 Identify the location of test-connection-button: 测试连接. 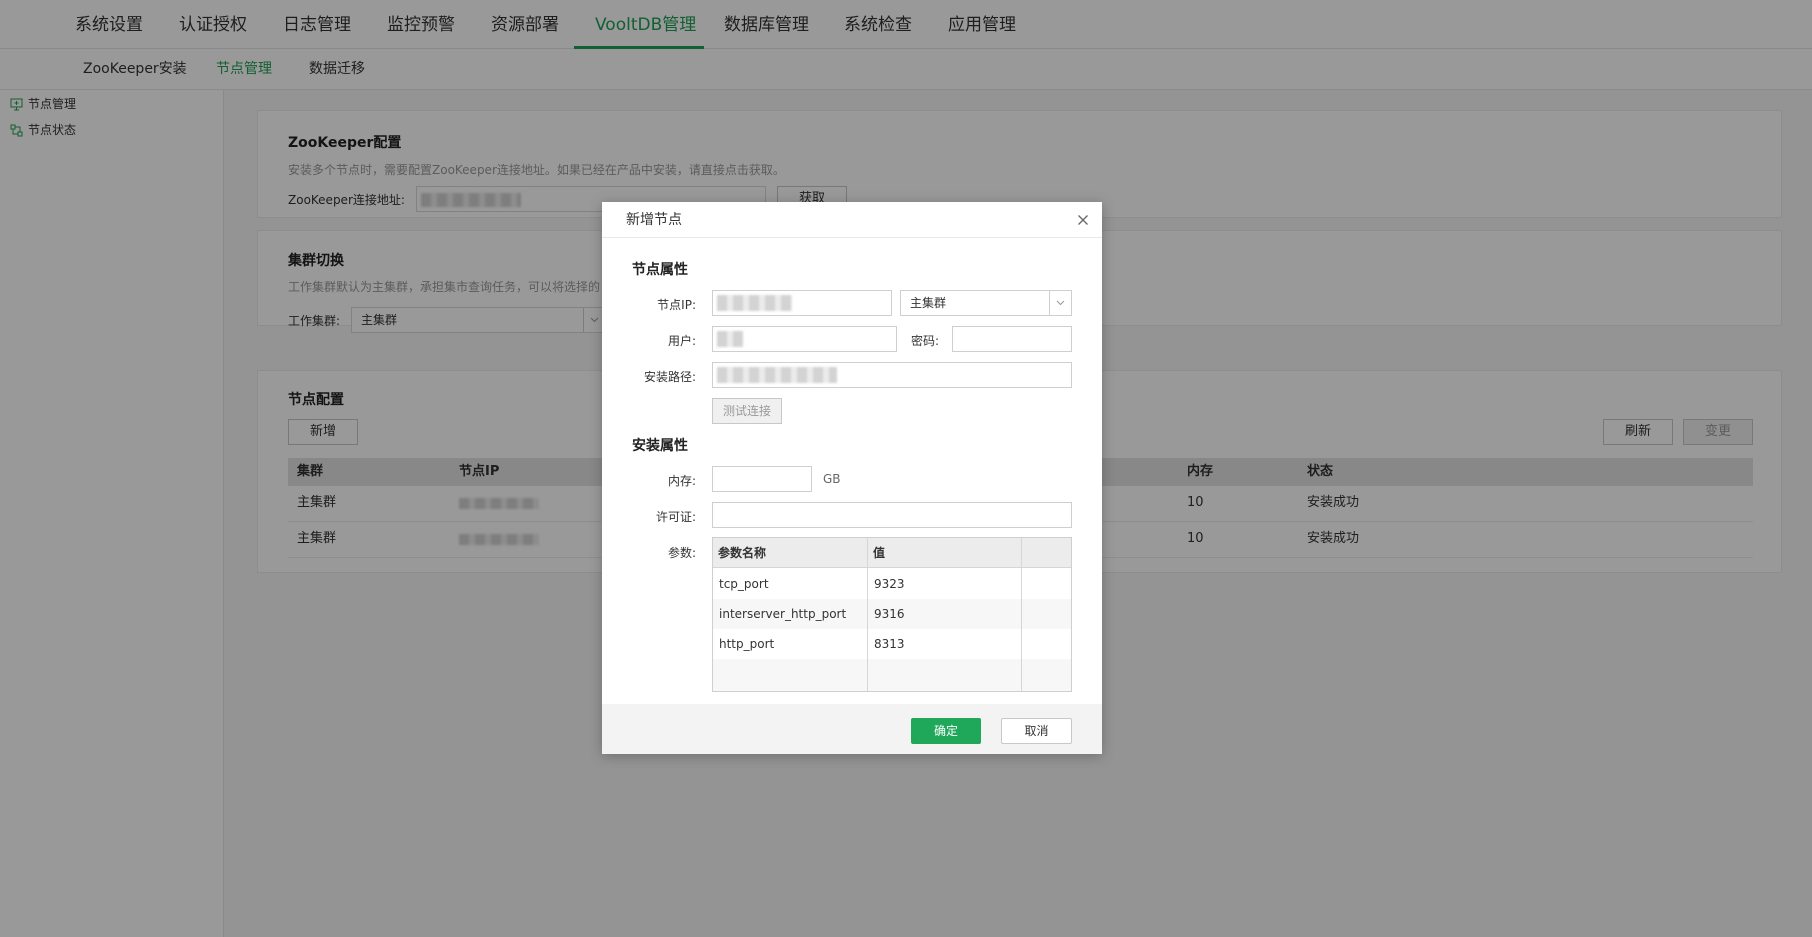
(747, 411).